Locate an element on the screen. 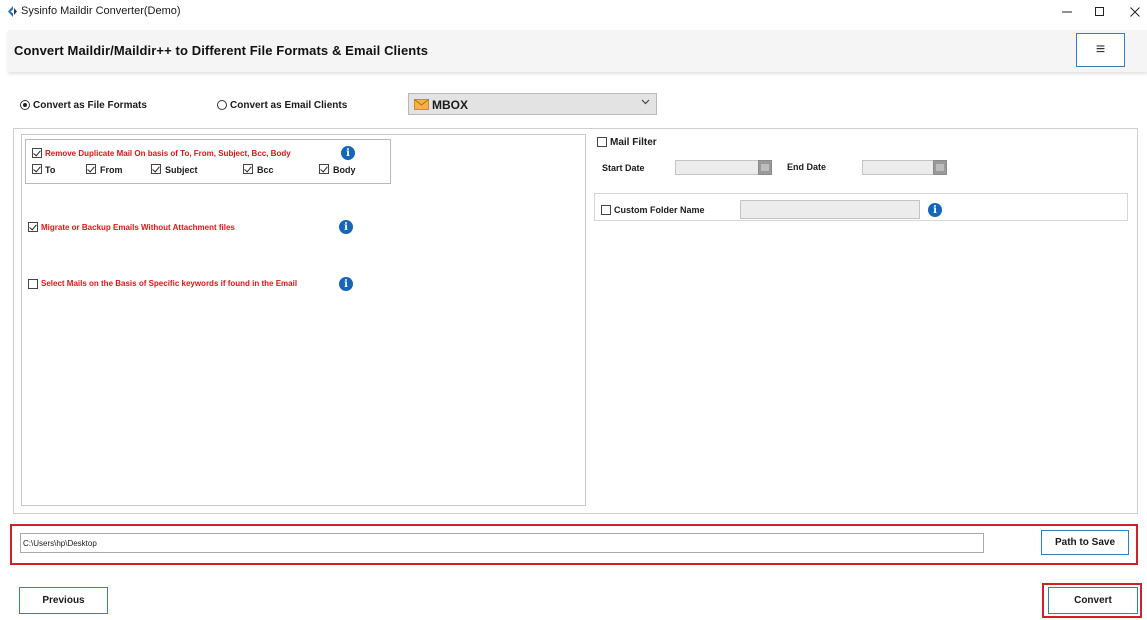 The image size is (1147, 620). duplicate-options-group is located at coordinates (208, 161).